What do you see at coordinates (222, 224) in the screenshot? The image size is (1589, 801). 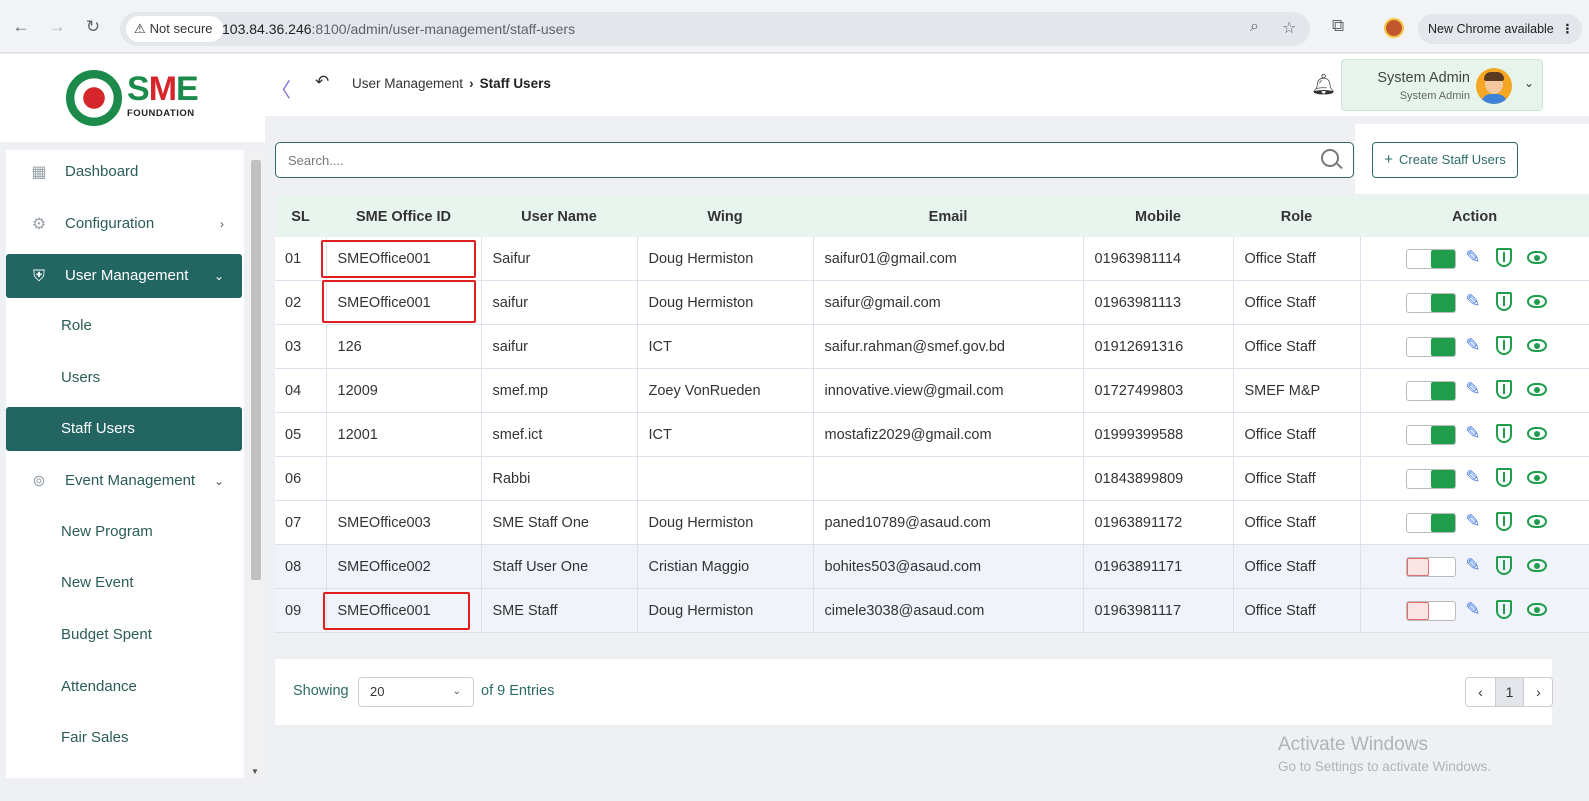 I see `chevron-right-icon: ›` at bounding box center [222, 224].